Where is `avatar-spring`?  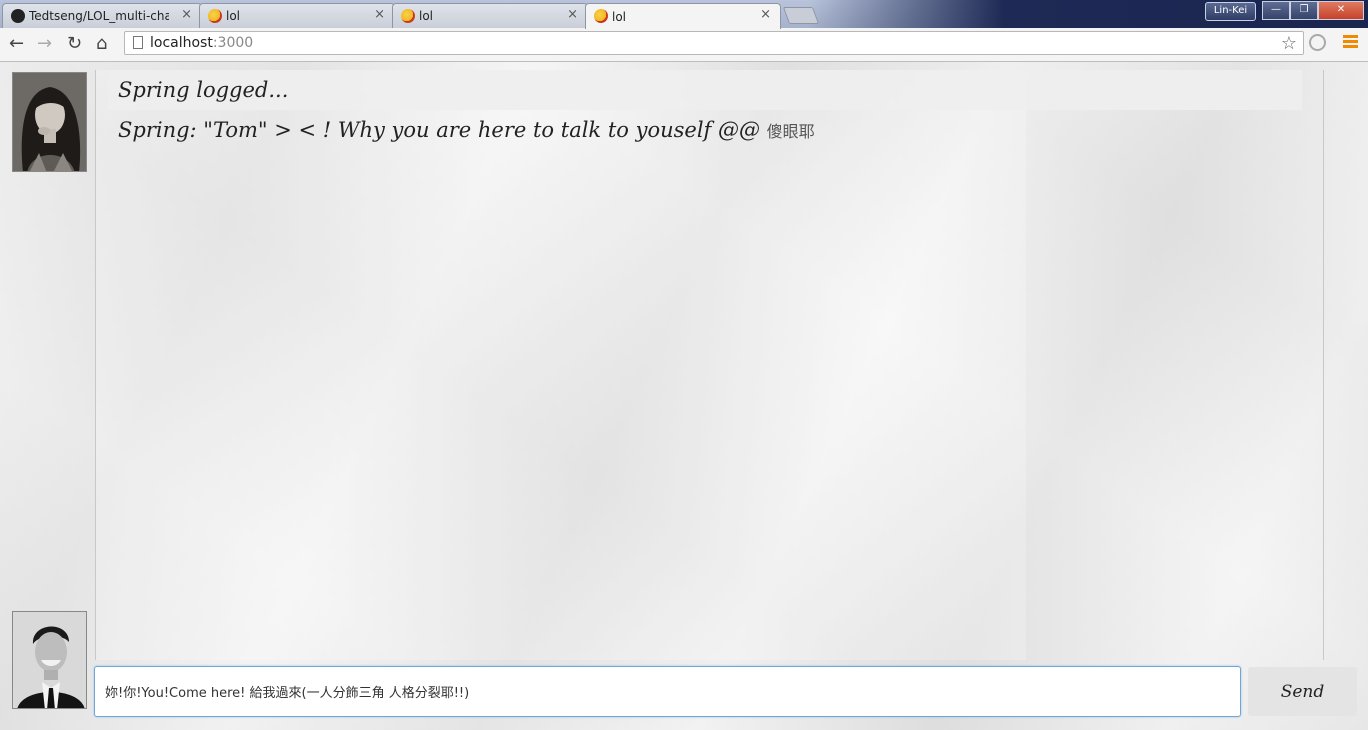 avatar-spring is located at coordinates (49, 122).